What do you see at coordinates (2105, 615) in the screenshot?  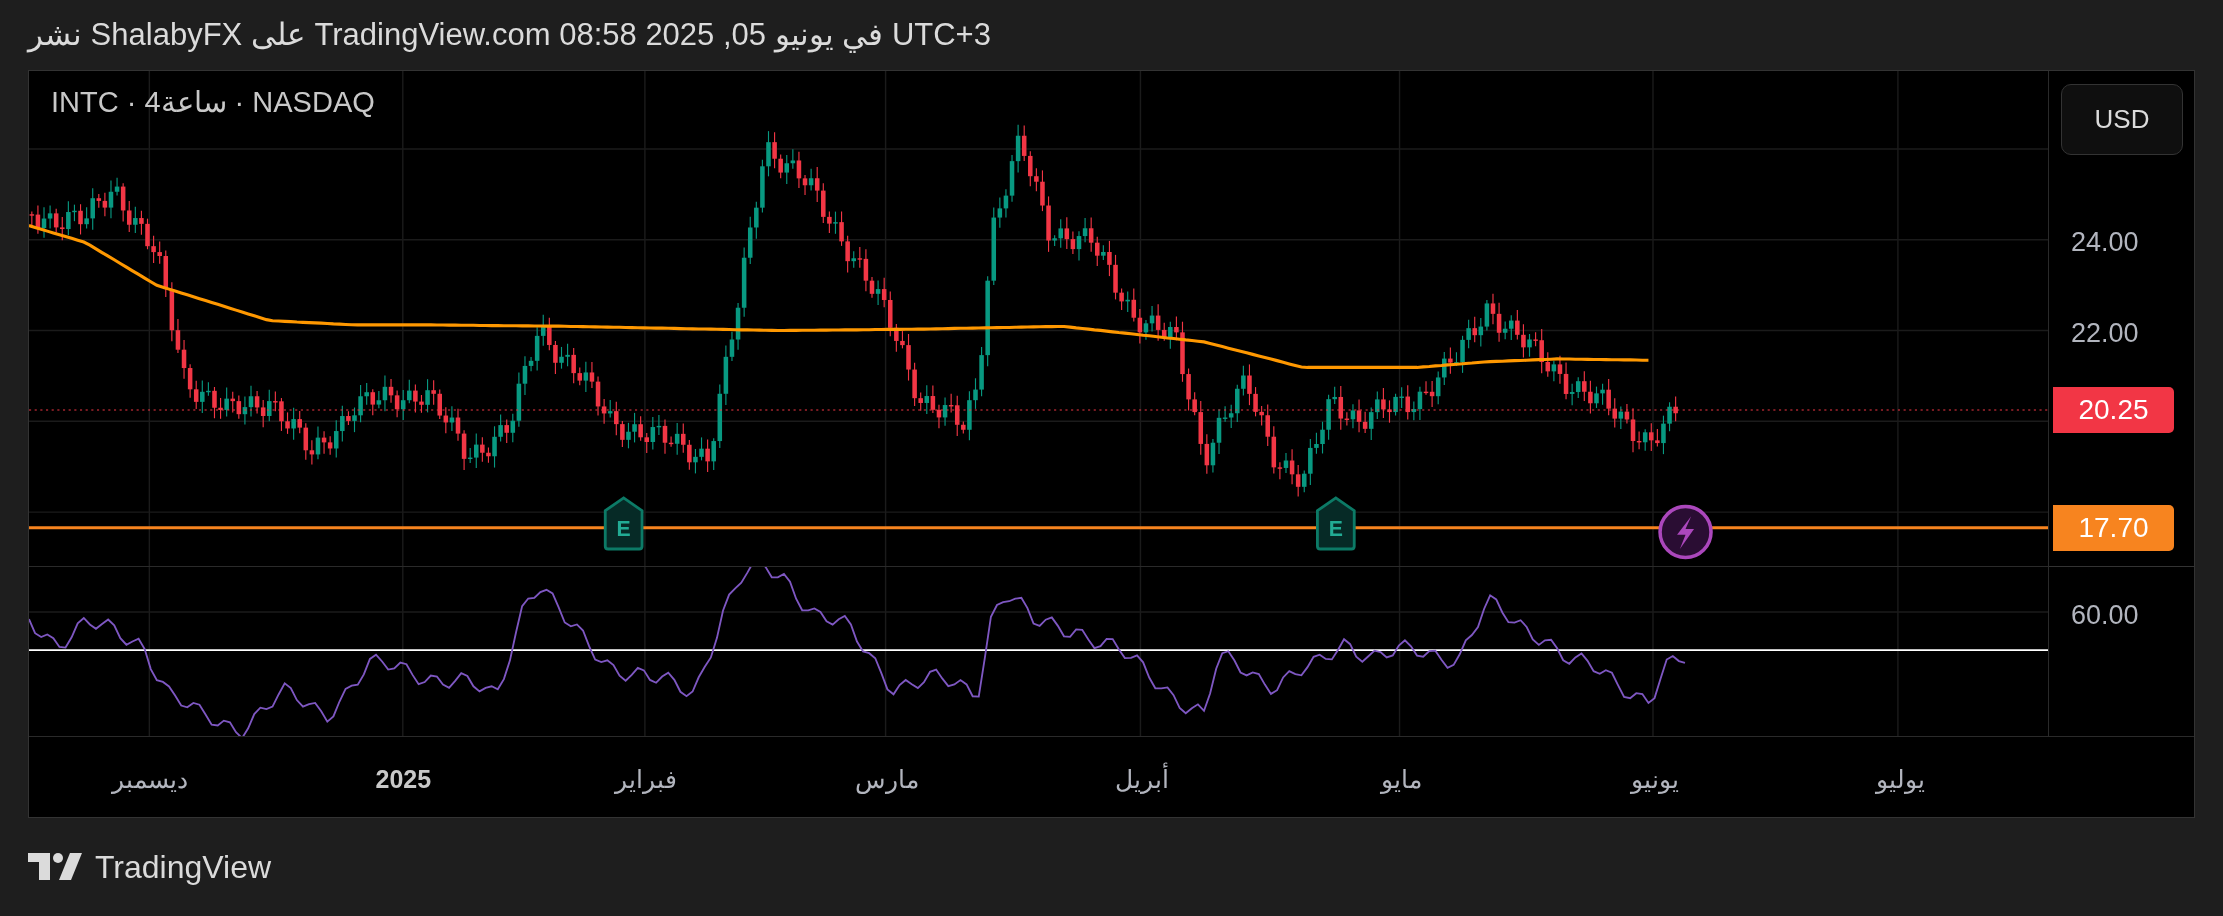 I see `rsi-axis-label: 60.00` at bounding box center [2105, 615].